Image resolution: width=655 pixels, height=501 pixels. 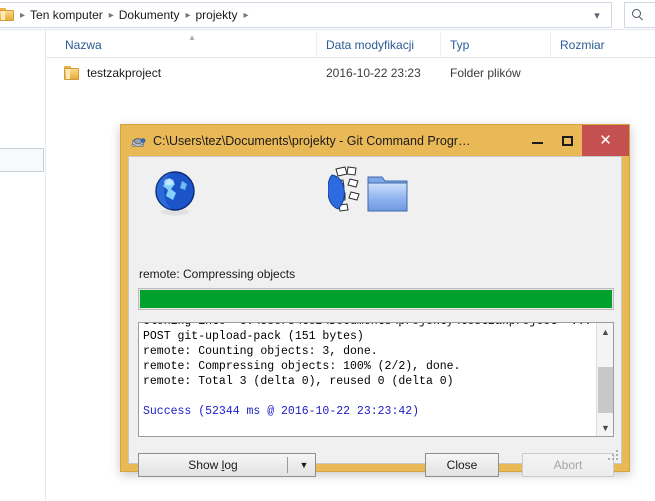 I want to click on close-icon: ✕, so click(x=605, y=140).